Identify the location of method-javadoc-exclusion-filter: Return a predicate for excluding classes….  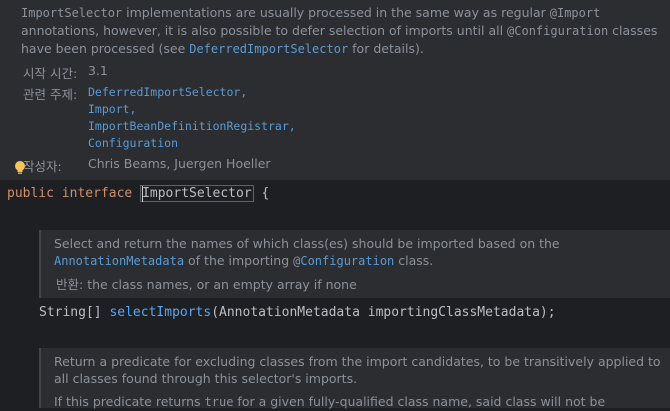
(354, 379).